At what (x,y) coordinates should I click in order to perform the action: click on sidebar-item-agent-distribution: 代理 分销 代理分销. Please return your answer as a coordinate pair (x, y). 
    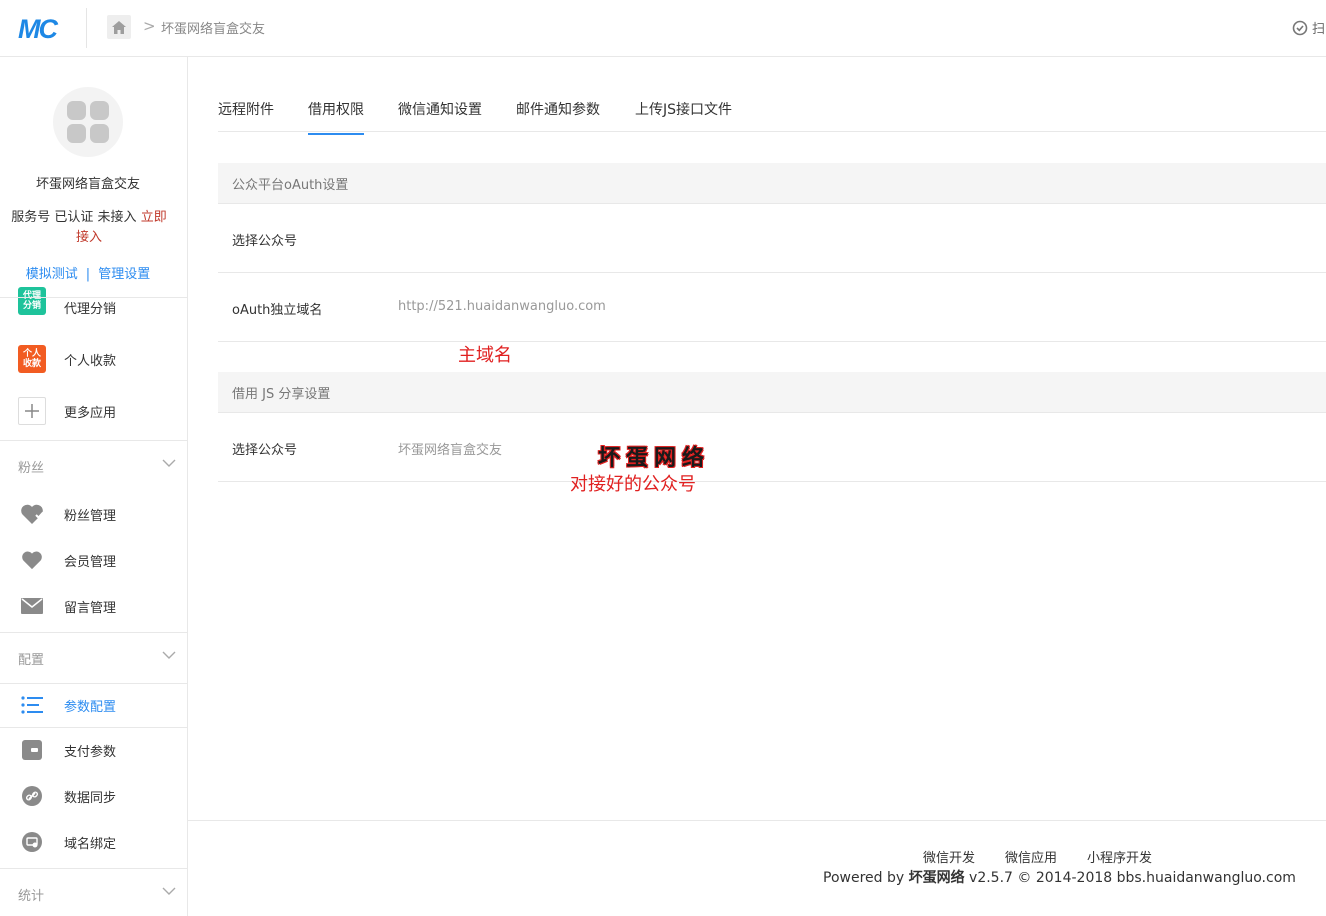
    Looking at the image, I should click on (93, 307).